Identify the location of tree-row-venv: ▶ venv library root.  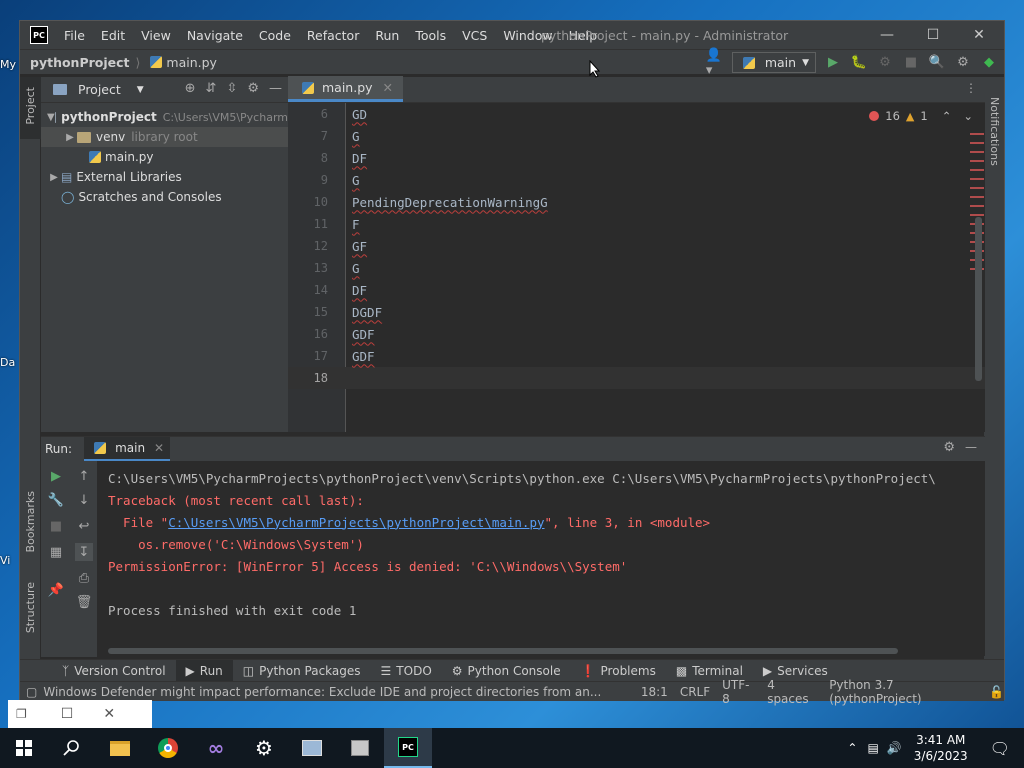
(164, 137).